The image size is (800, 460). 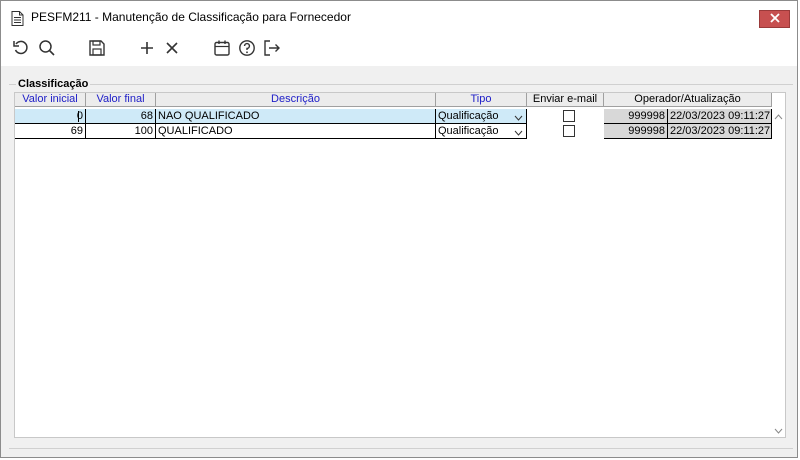 I want to click on add-button, so click(x=147, y=49).